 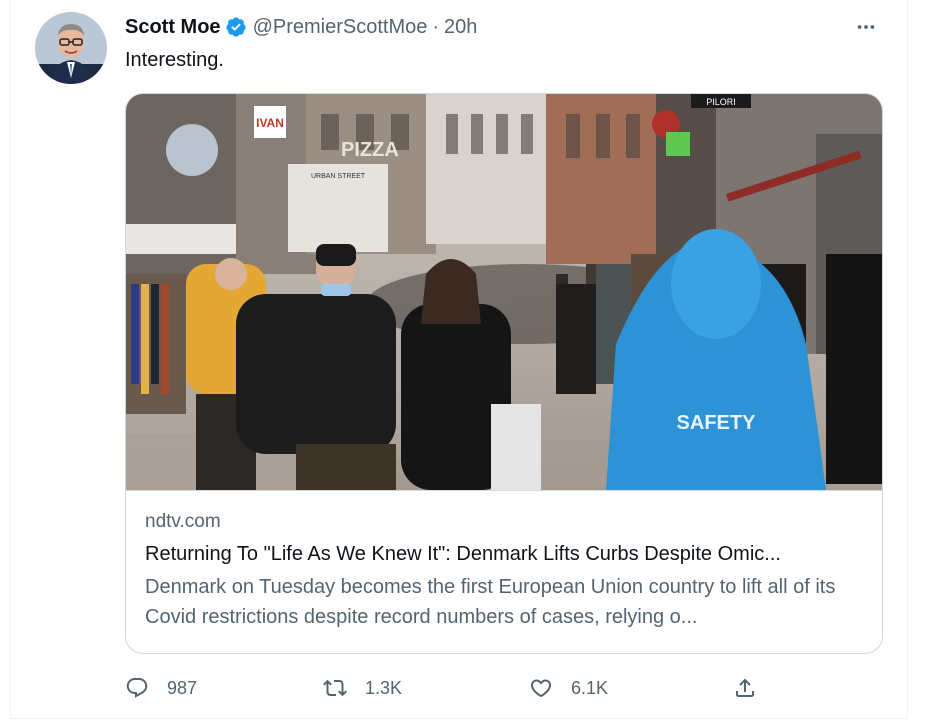 I want to click on author-handle: @PremierScottMoe, so click(x=340, y=27).